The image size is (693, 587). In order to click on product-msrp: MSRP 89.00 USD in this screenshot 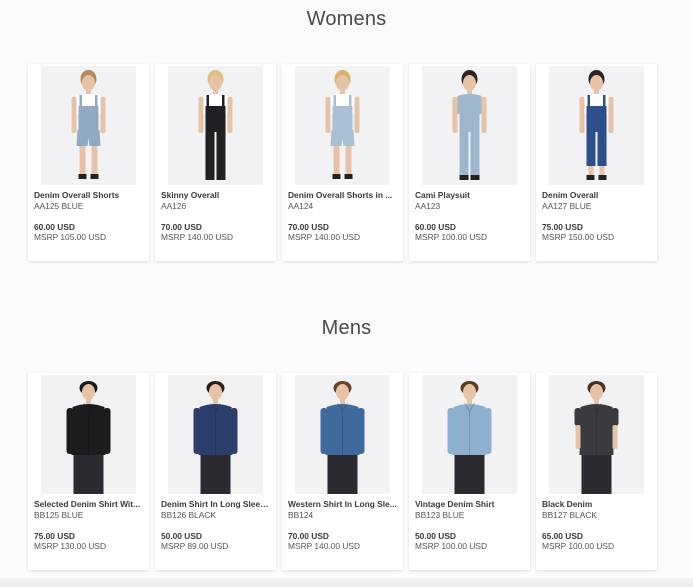, I will do `click(195, 546)`.